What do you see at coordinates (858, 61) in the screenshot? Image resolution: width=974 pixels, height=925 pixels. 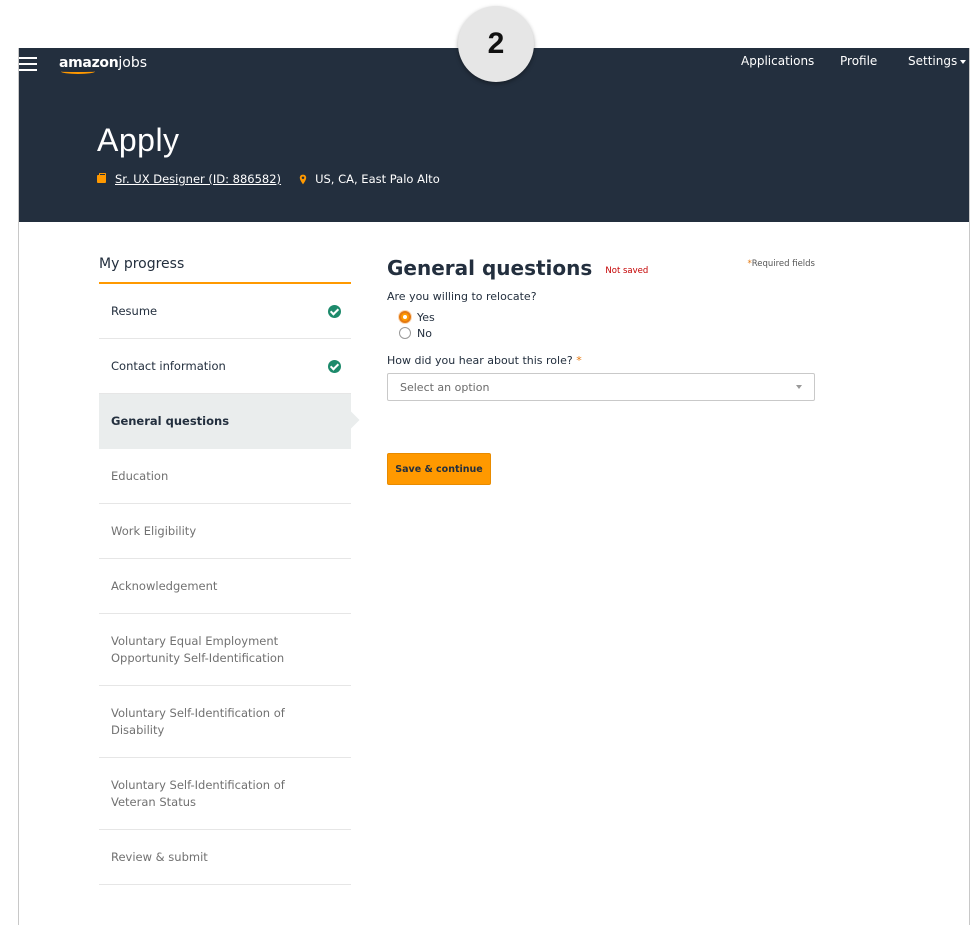 I see `nav-link-profile: Profile` at bounding box center [858, 61].